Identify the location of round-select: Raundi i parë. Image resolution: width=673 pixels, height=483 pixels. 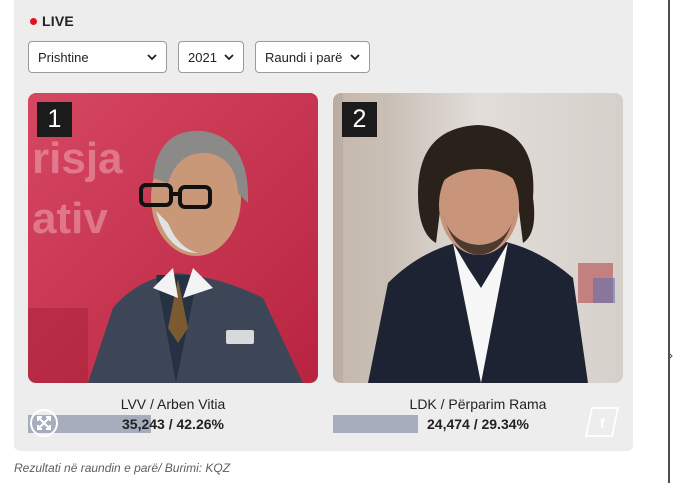
(312, 57).